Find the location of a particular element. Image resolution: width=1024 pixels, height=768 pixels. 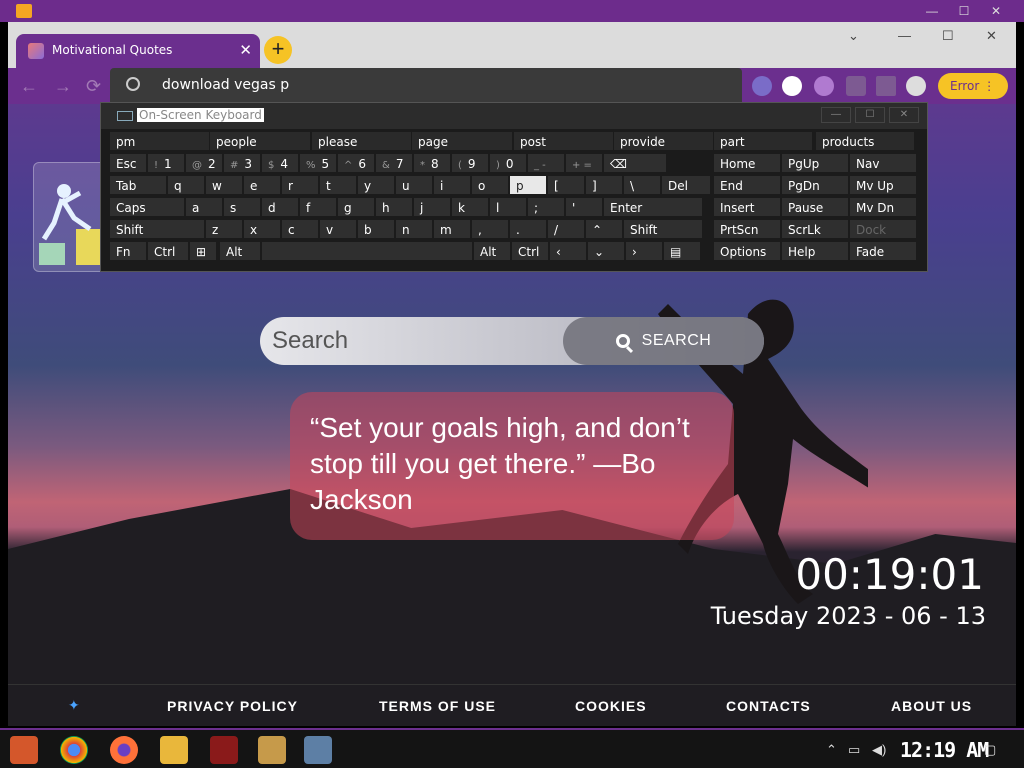

osk-key-left: ‹ is located at coordinates (568, 251).